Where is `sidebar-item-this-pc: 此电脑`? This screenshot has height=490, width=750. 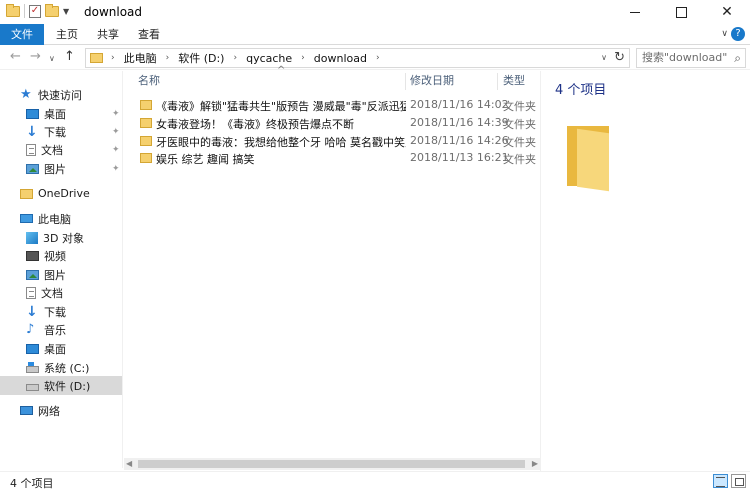 sidebar-item-this-pc: 此电脑 is located at coordinates (61, 218).